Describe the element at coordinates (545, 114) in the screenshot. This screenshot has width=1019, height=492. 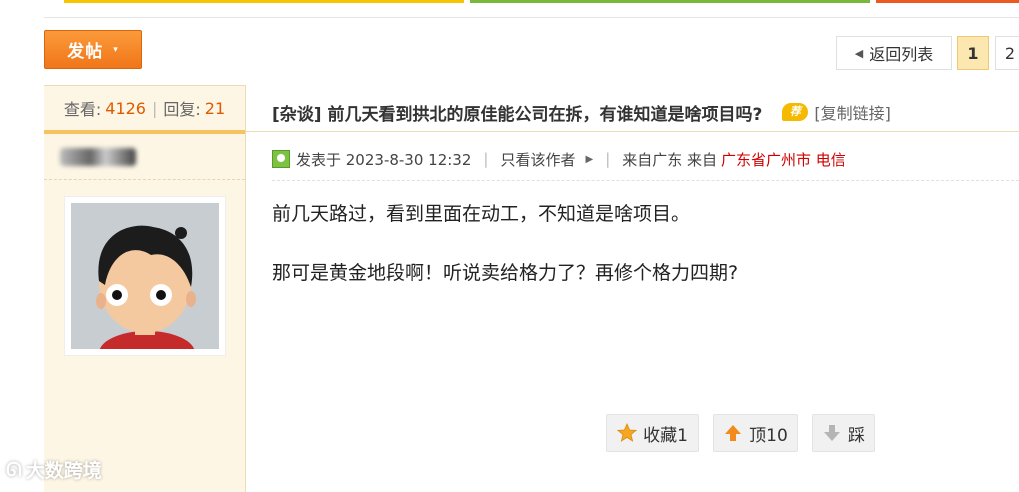
I see `thread-title: 前几天看到拱北的原佳能公司在拆，有谁知道是啥项目吗?` at that location.